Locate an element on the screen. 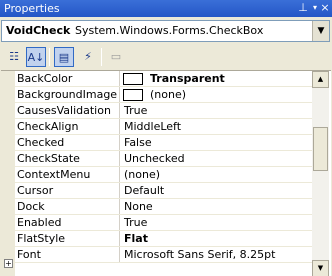 This screenshot has height=276, width=332. property-row: Cursor Default is located at coordinates (156, 191).